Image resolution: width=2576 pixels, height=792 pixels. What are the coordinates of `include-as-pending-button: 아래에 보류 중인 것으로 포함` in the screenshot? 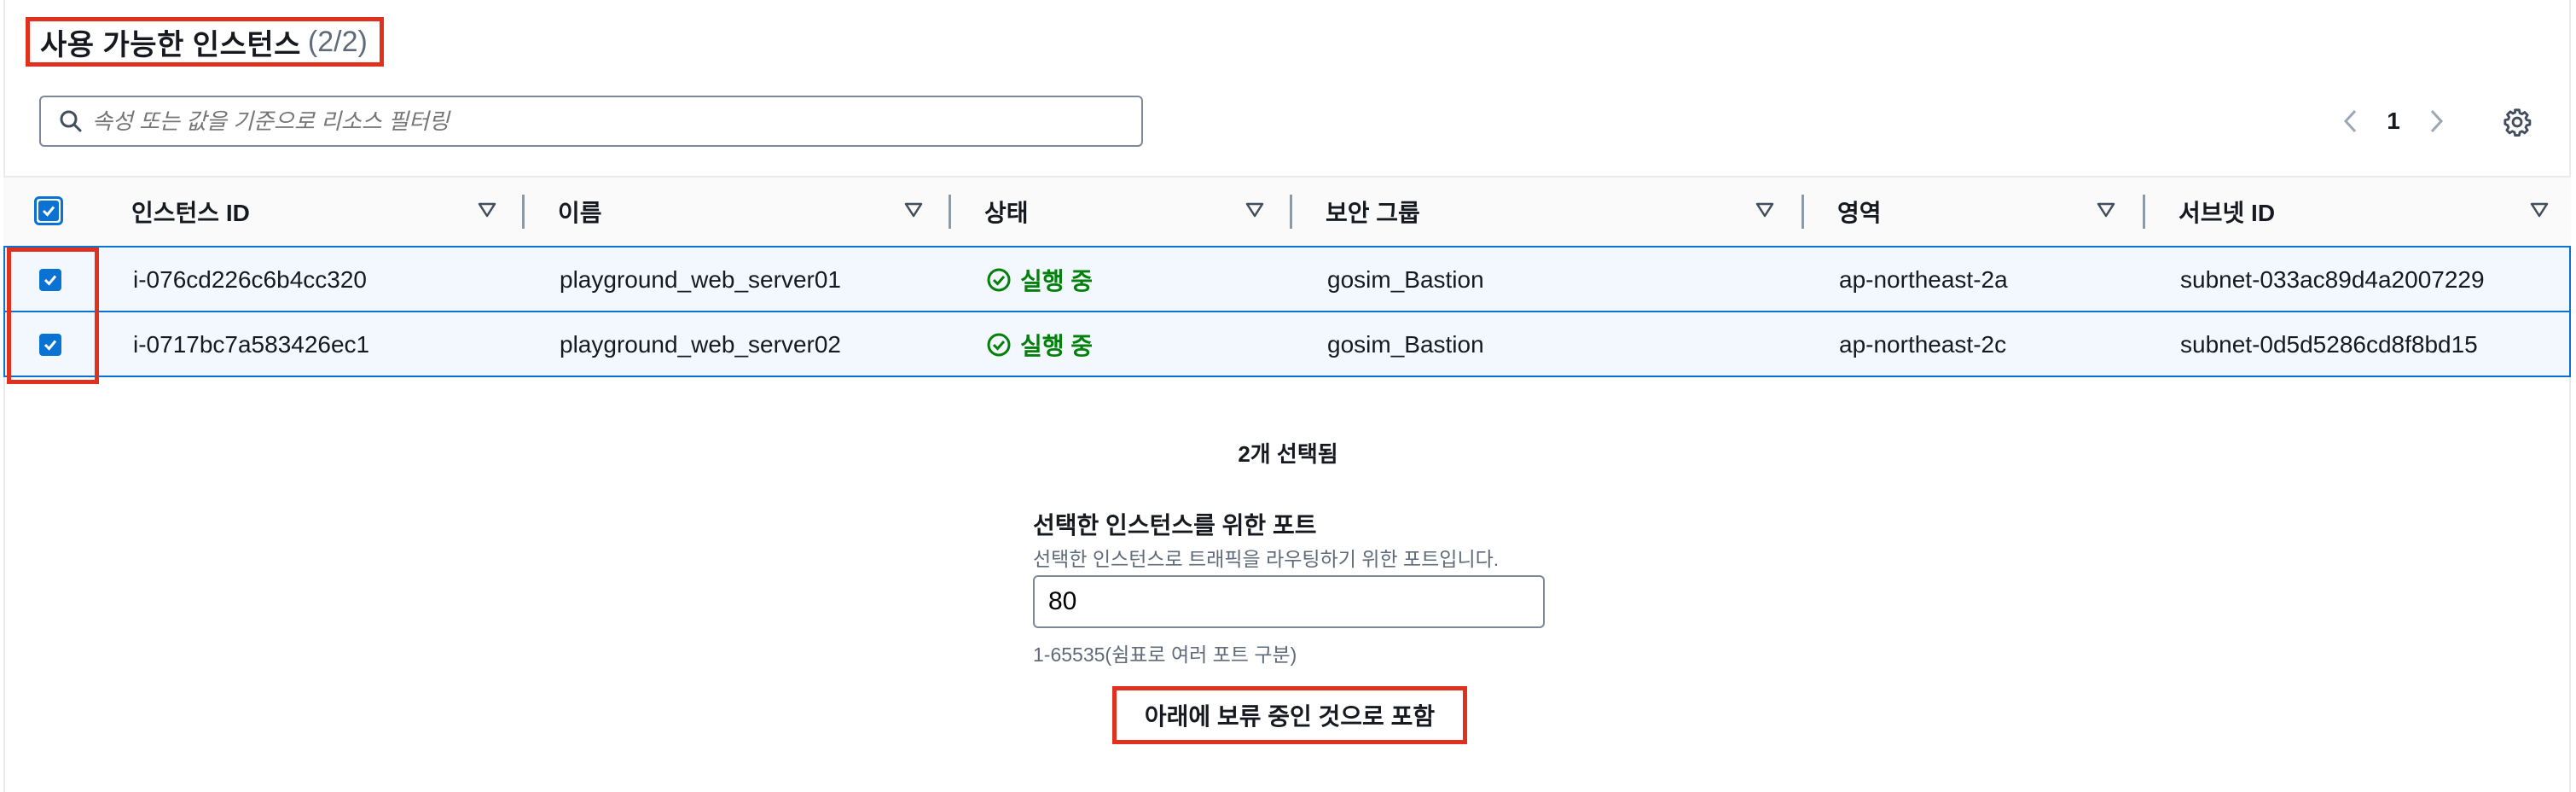 It's located at (1289, 715).